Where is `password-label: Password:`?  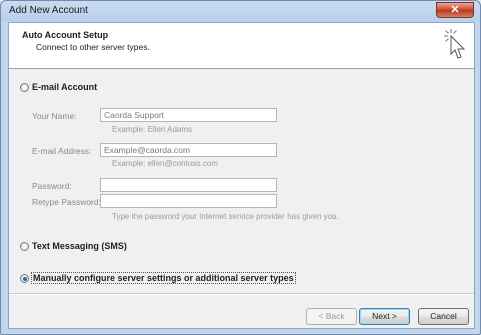 password-label: Password: is located at coordinates (52, 186).